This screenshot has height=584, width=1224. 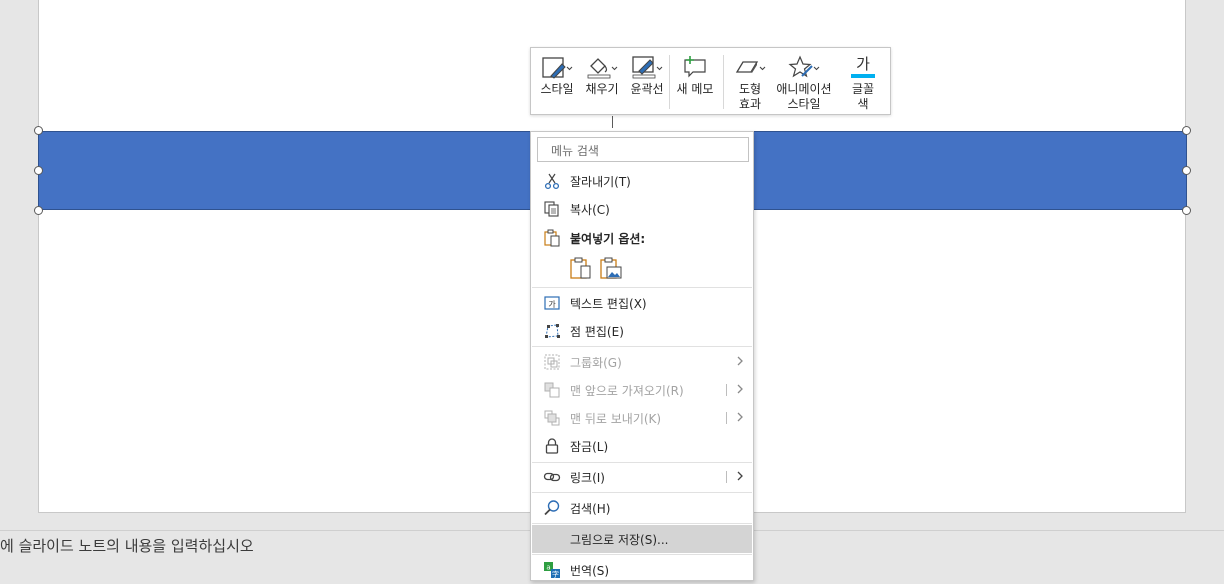 I want to click on shape-effects-button: 도형 효과, so click(x=750, y=82).